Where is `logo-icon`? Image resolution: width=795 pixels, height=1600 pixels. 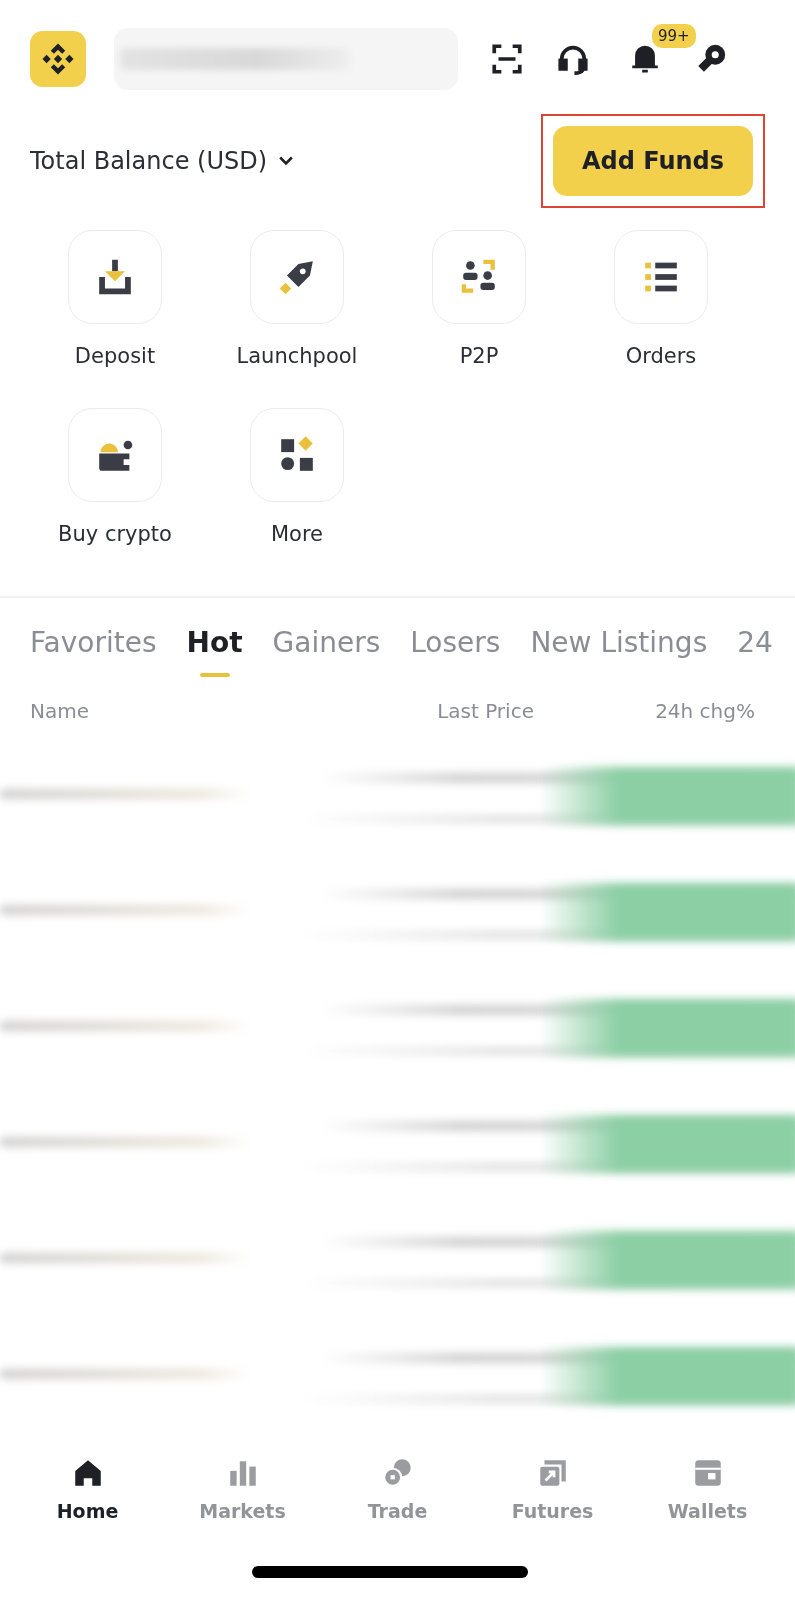
logo-icon is located at coordinates (58, 59).